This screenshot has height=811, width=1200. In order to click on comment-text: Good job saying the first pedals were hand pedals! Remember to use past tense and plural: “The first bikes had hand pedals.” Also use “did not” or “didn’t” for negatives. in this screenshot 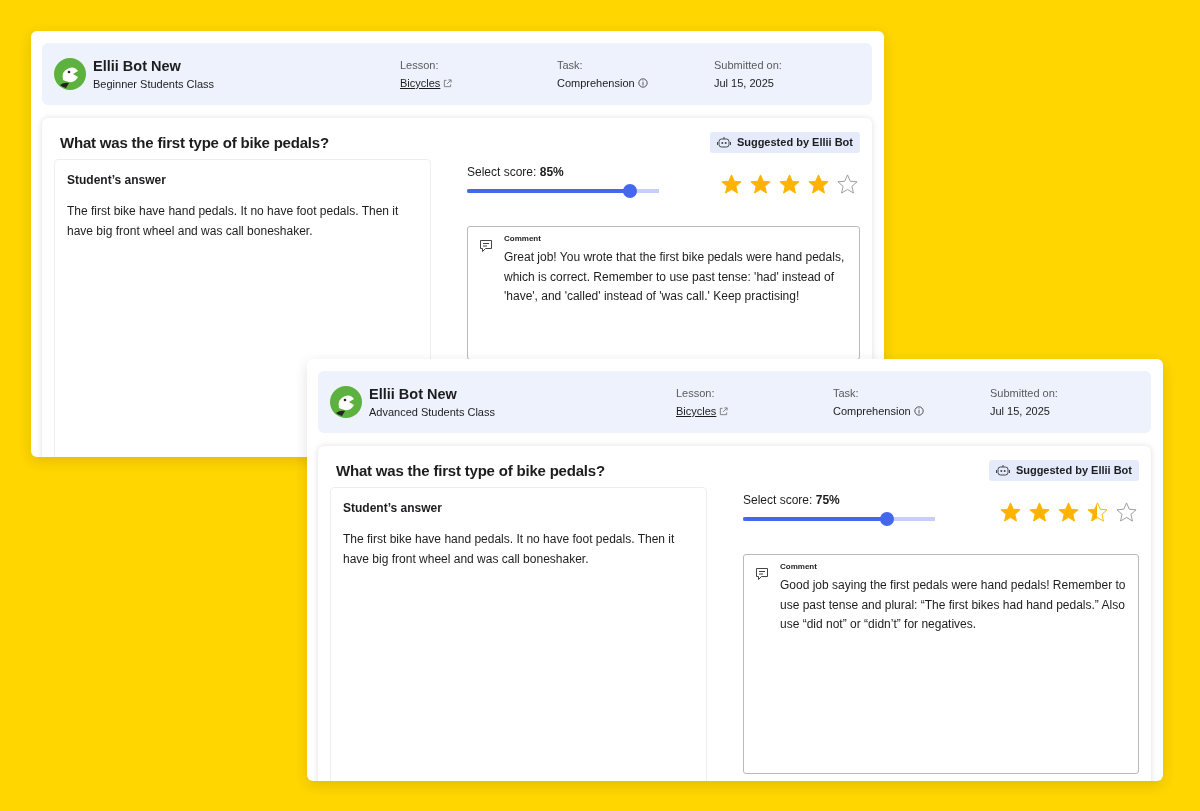, I will do `click(953, 605)`.